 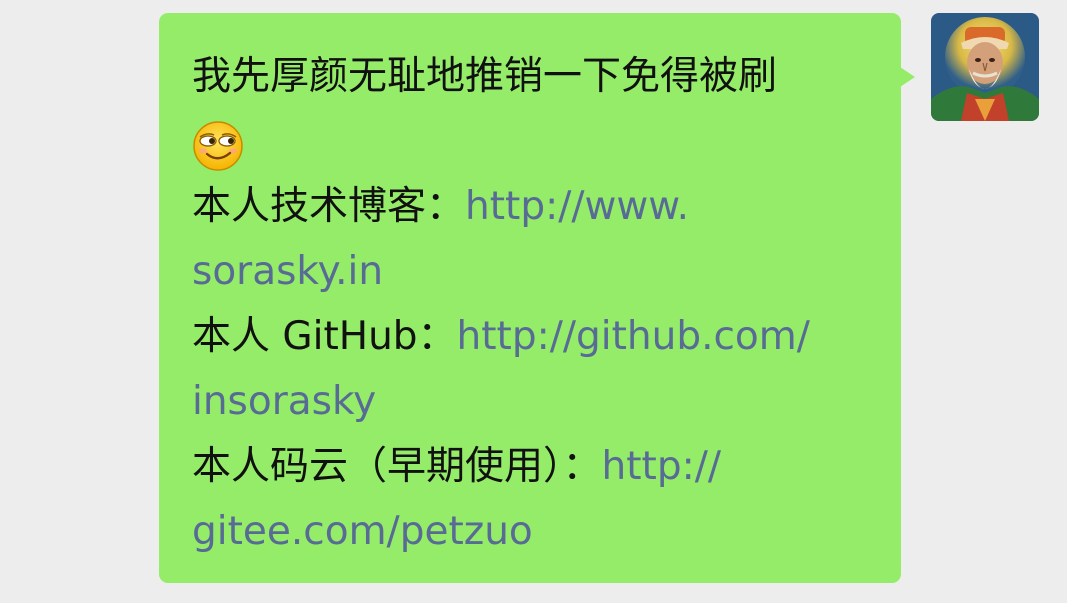 What do you see at coordinates (531, 141) in the screenshot?
I see `message-line-emoji` at bounding box center [531, 141].